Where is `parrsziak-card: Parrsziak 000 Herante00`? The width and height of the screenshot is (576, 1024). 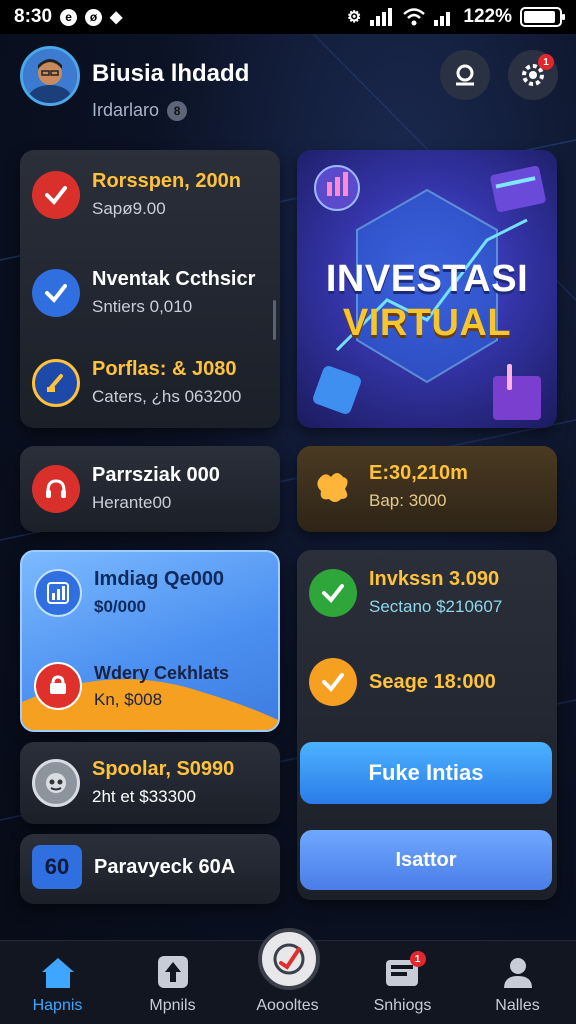 parrsziak-card: Parrsziak 000 Herante00 is located at coordinates (150, 489).